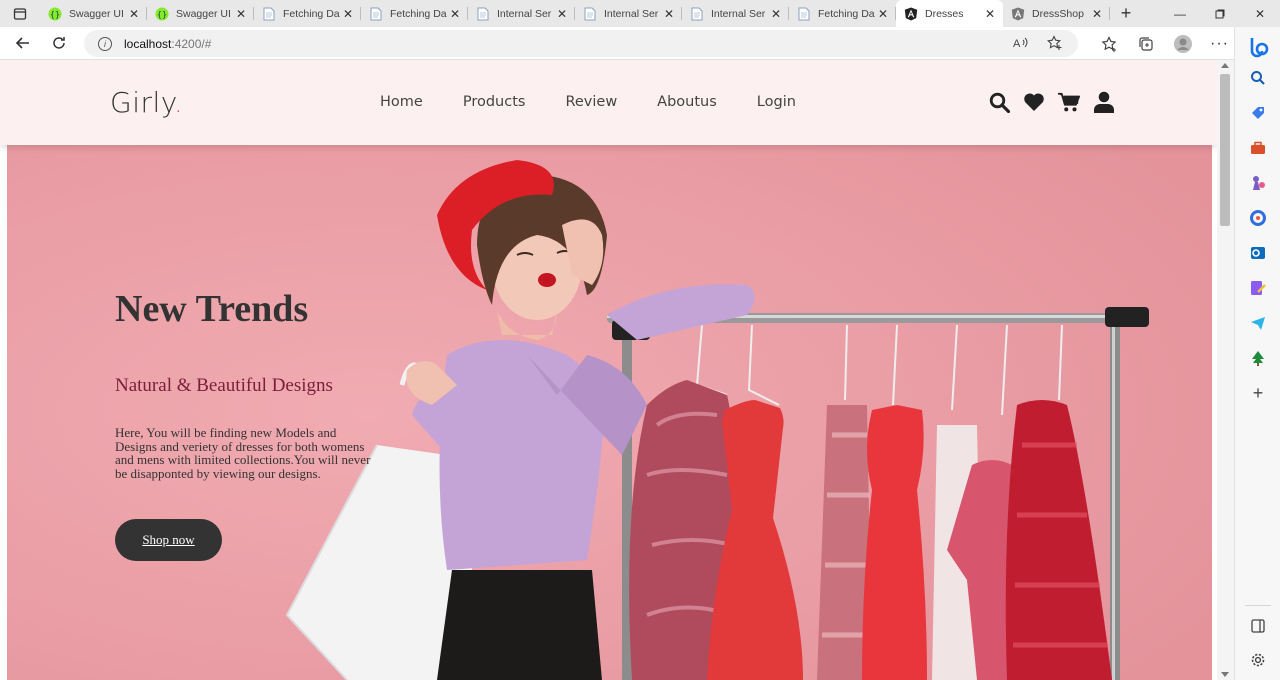 The width and height of the screenshot is (1280, 680). I want to click on add-sidebar-app-button: +, so click(1258, 392).